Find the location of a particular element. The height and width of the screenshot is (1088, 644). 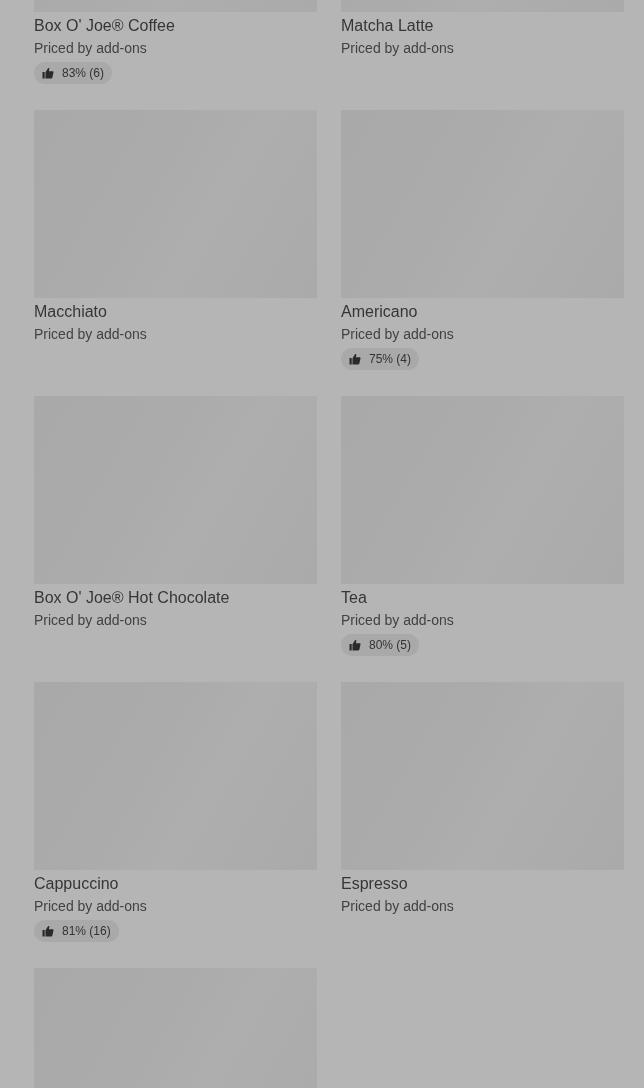

item-title: Box O' Joe® Coffee is located at coordinates (104, 26).